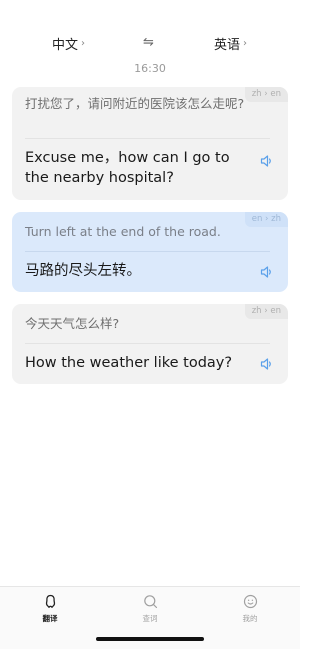  What do you see at coordinates (266, 219) in the screenshot?
I see `language-pair-badge: en › zh` at bounding box center [266, 219].